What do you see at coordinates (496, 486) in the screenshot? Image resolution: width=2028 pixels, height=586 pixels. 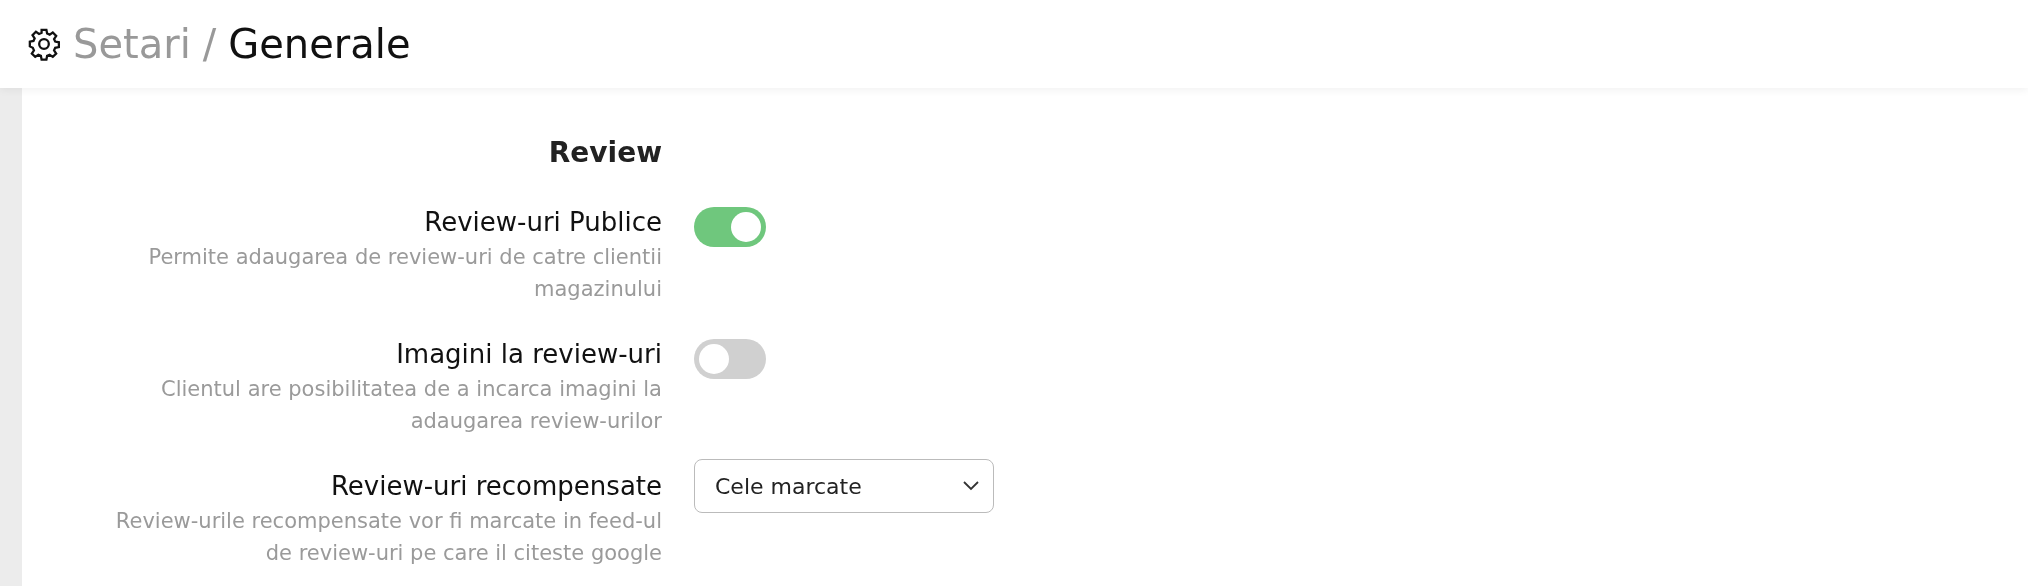 I see `setting-label: Review-uri recompensate` at bounding box center [496, 486].